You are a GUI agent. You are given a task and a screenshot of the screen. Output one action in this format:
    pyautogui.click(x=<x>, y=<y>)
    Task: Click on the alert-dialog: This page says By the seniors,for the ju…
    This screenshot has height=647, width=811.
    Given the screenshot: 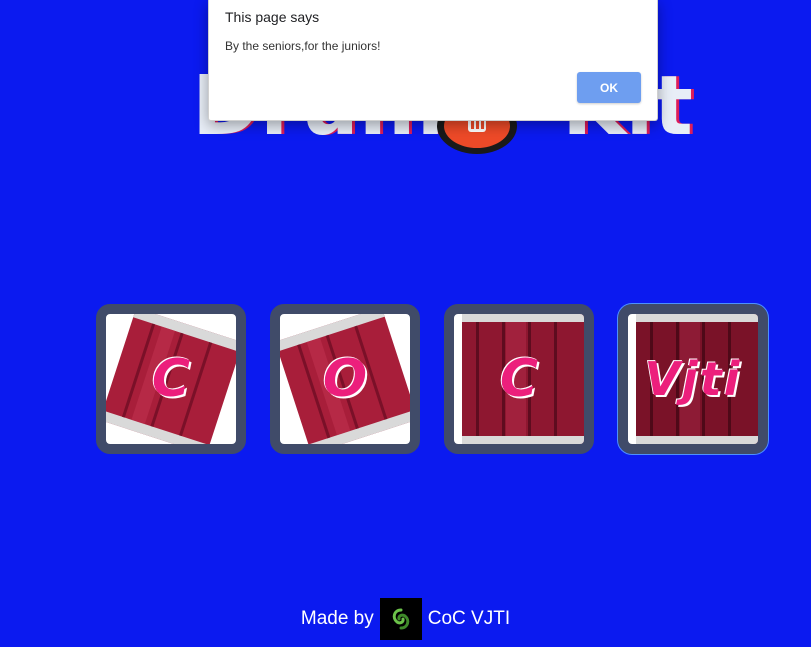 What is the action you would take?
    pyautogui.click(x=433, y=60)
    